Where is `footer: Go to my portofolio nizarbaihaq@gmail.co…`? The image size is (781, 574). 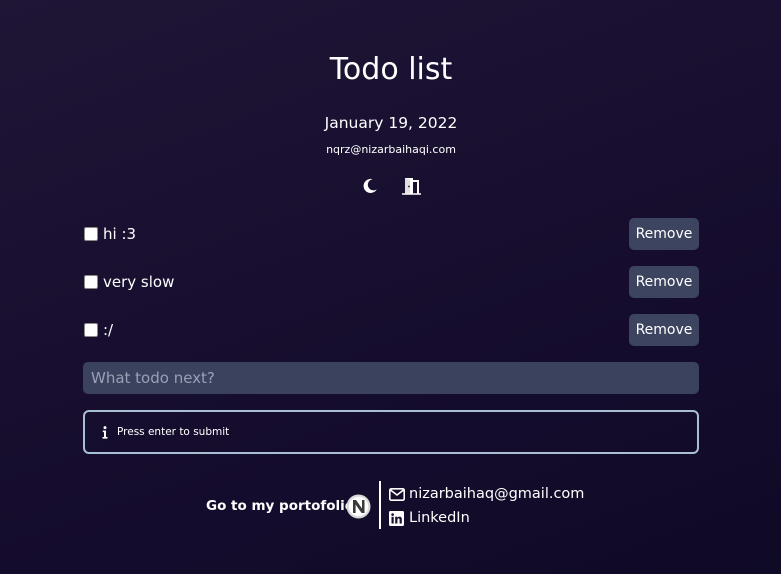
footer: Go to my portofolio nizarbaihaq@gmail.co… is located at coordinates (390, 506).